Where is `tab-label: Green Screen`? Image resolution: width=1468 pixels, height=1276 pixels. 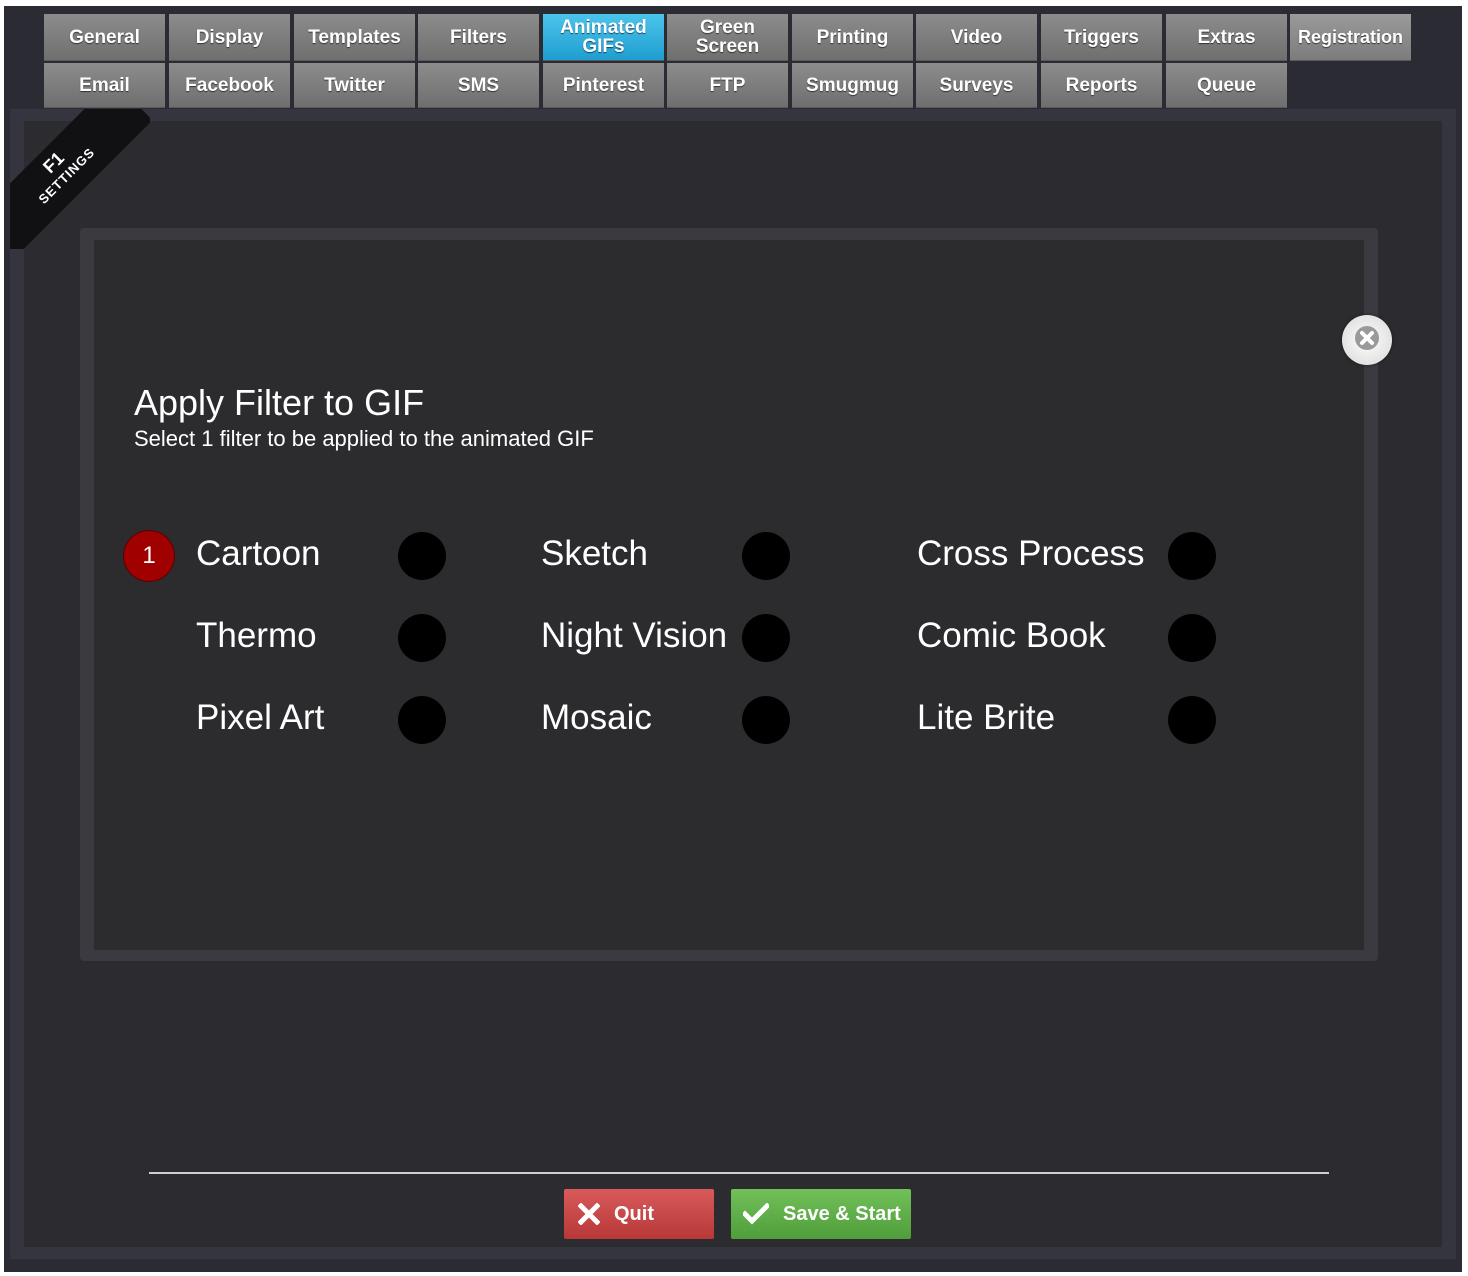 tab-label: Green Screen is located at coordinates (727, 37).